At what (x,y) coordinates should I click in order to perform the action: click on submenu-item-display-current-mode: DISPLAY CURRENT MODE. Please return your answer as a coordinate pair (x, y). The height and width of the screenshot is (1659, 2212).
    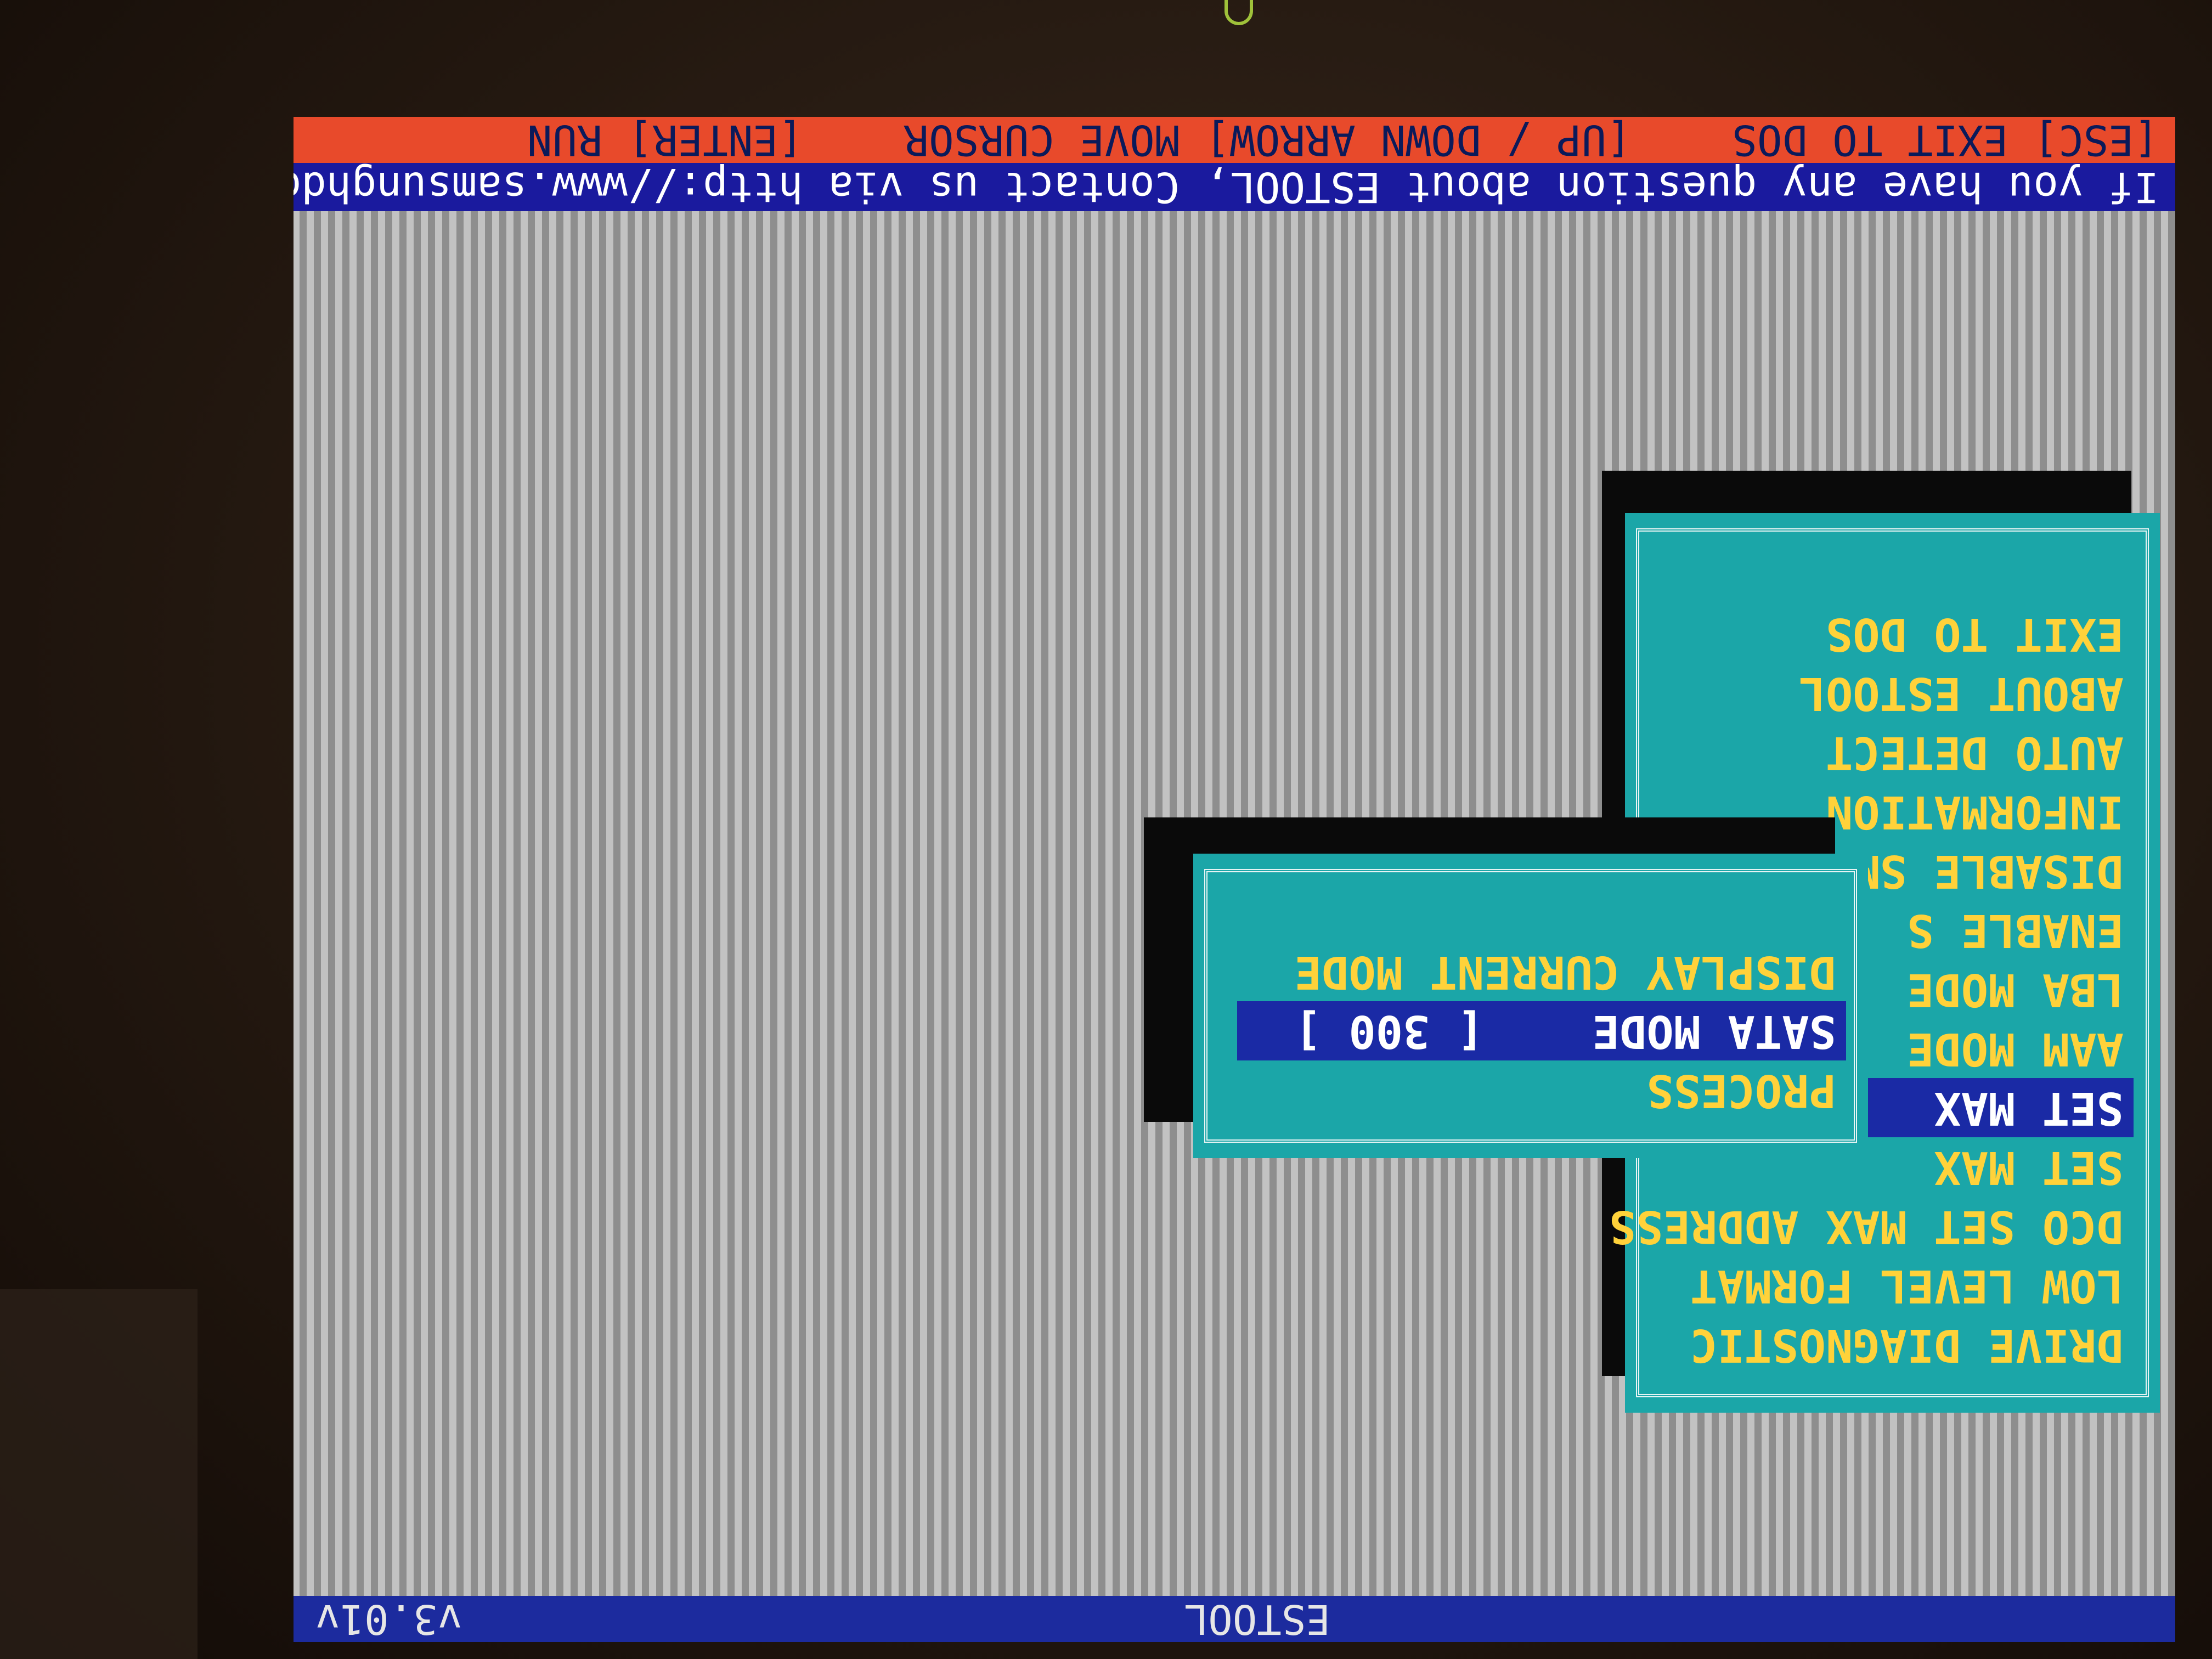
    Looking at the image, I should click on (1541, 971).